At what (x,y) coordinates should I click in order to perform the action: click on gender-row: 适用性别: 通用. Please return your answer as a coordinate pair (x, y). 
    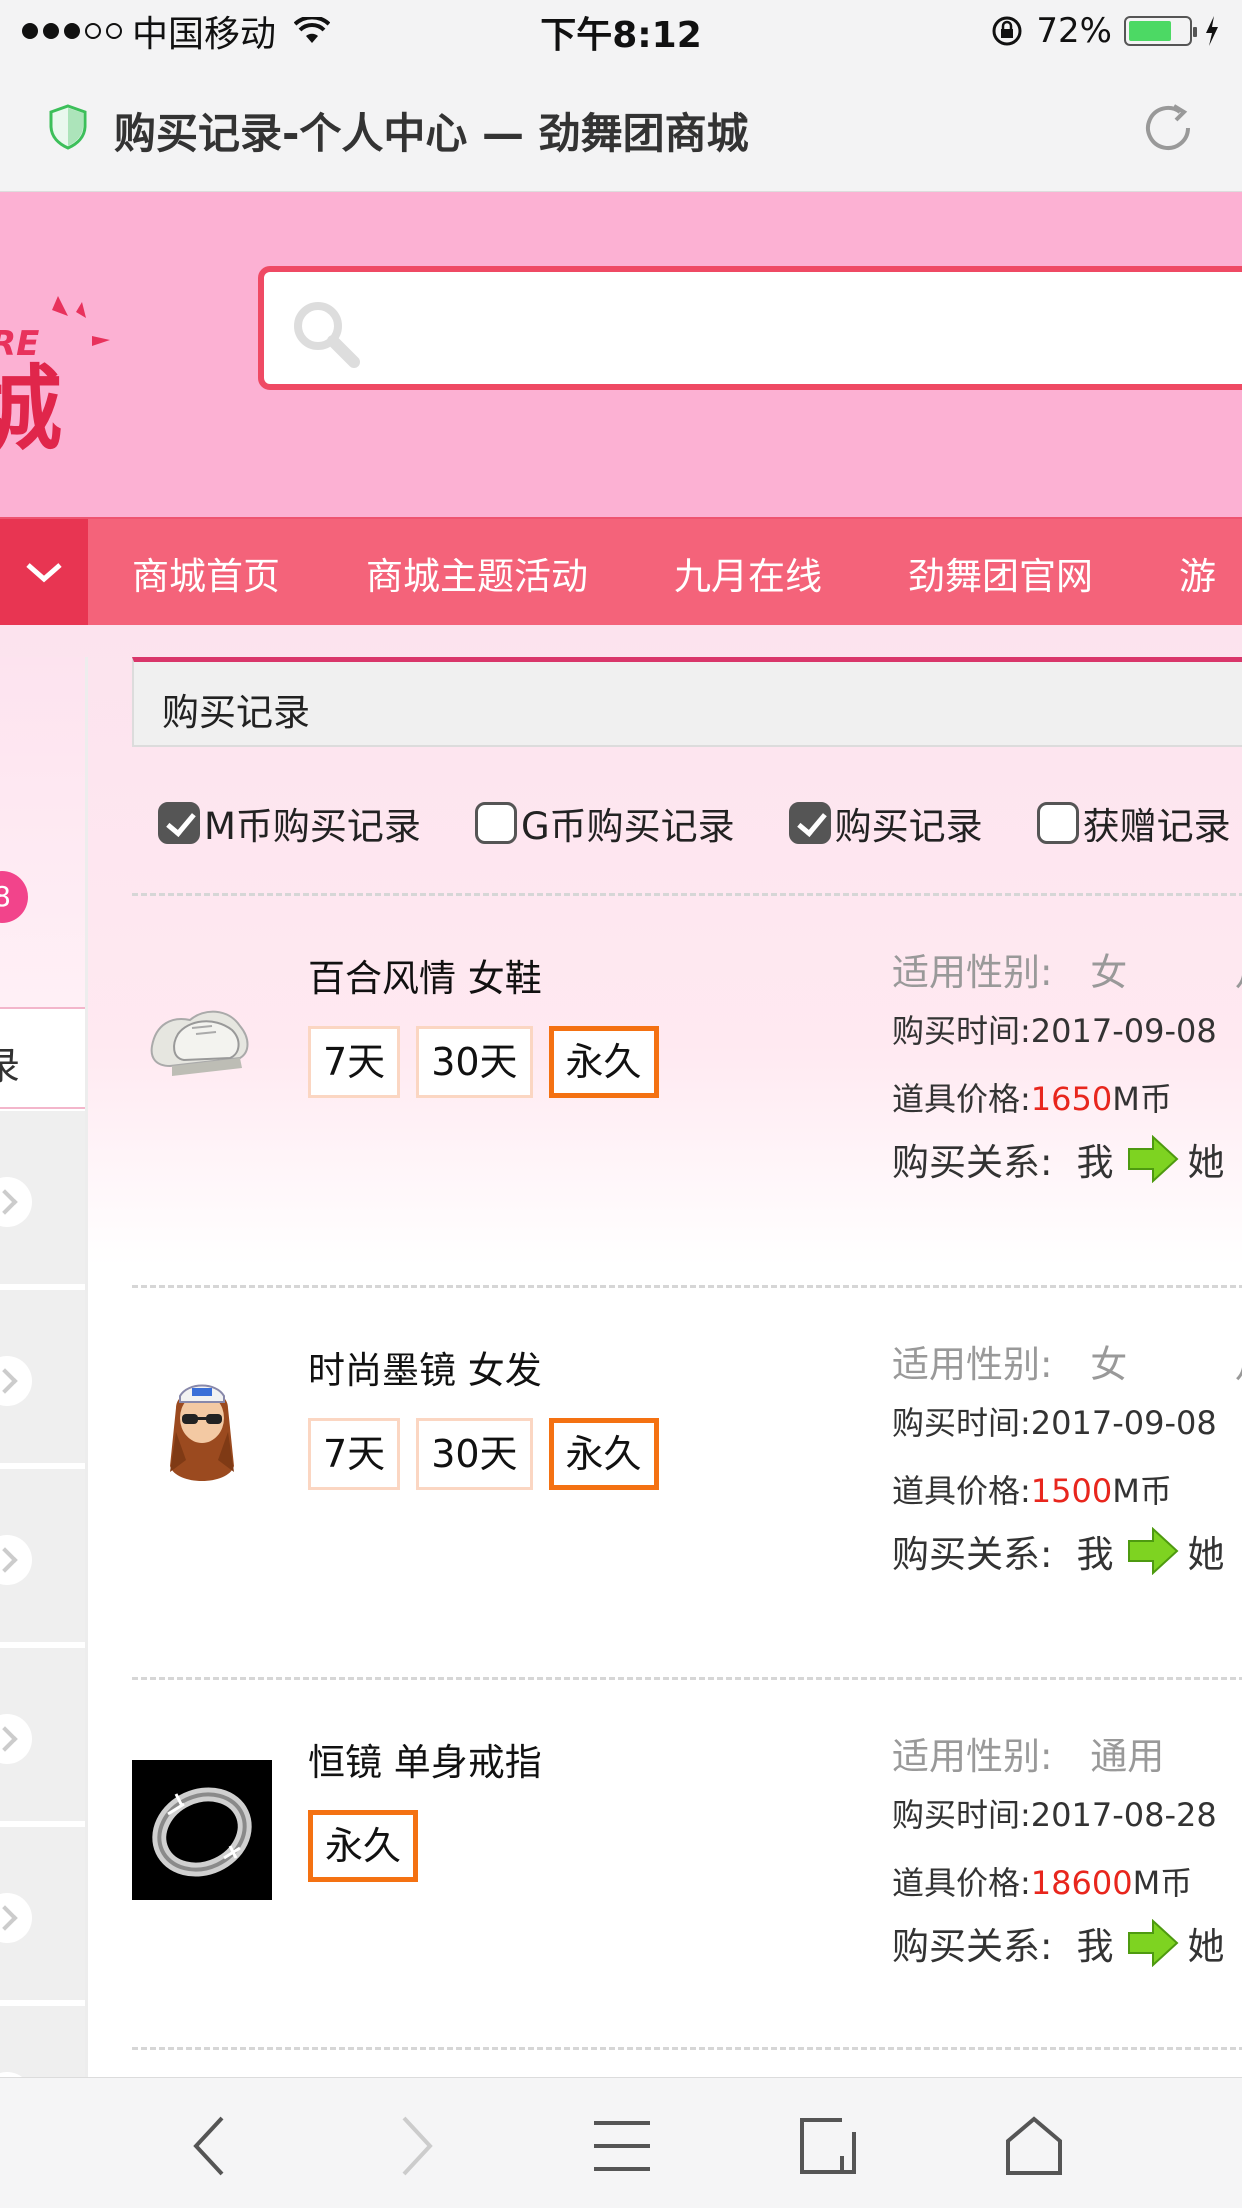
    Looking at the image, I should click on (1028, 1753).